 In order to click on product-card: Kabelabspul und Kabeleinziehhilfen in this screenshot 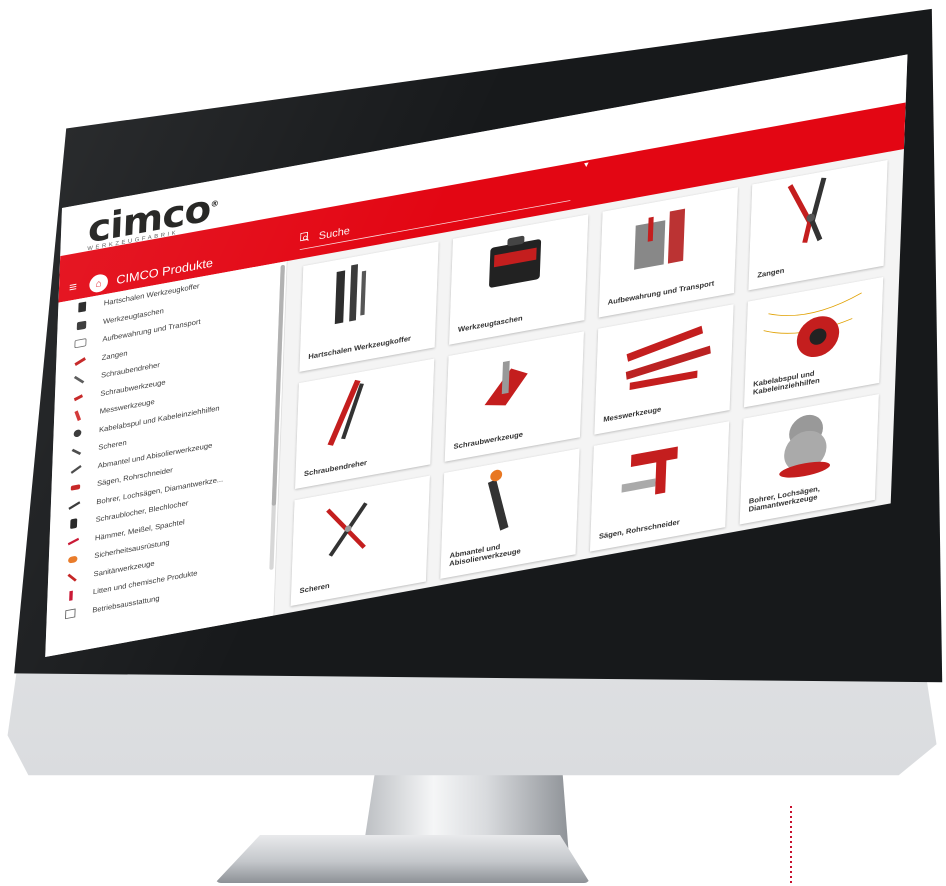, I will do `click(813, 342)`.